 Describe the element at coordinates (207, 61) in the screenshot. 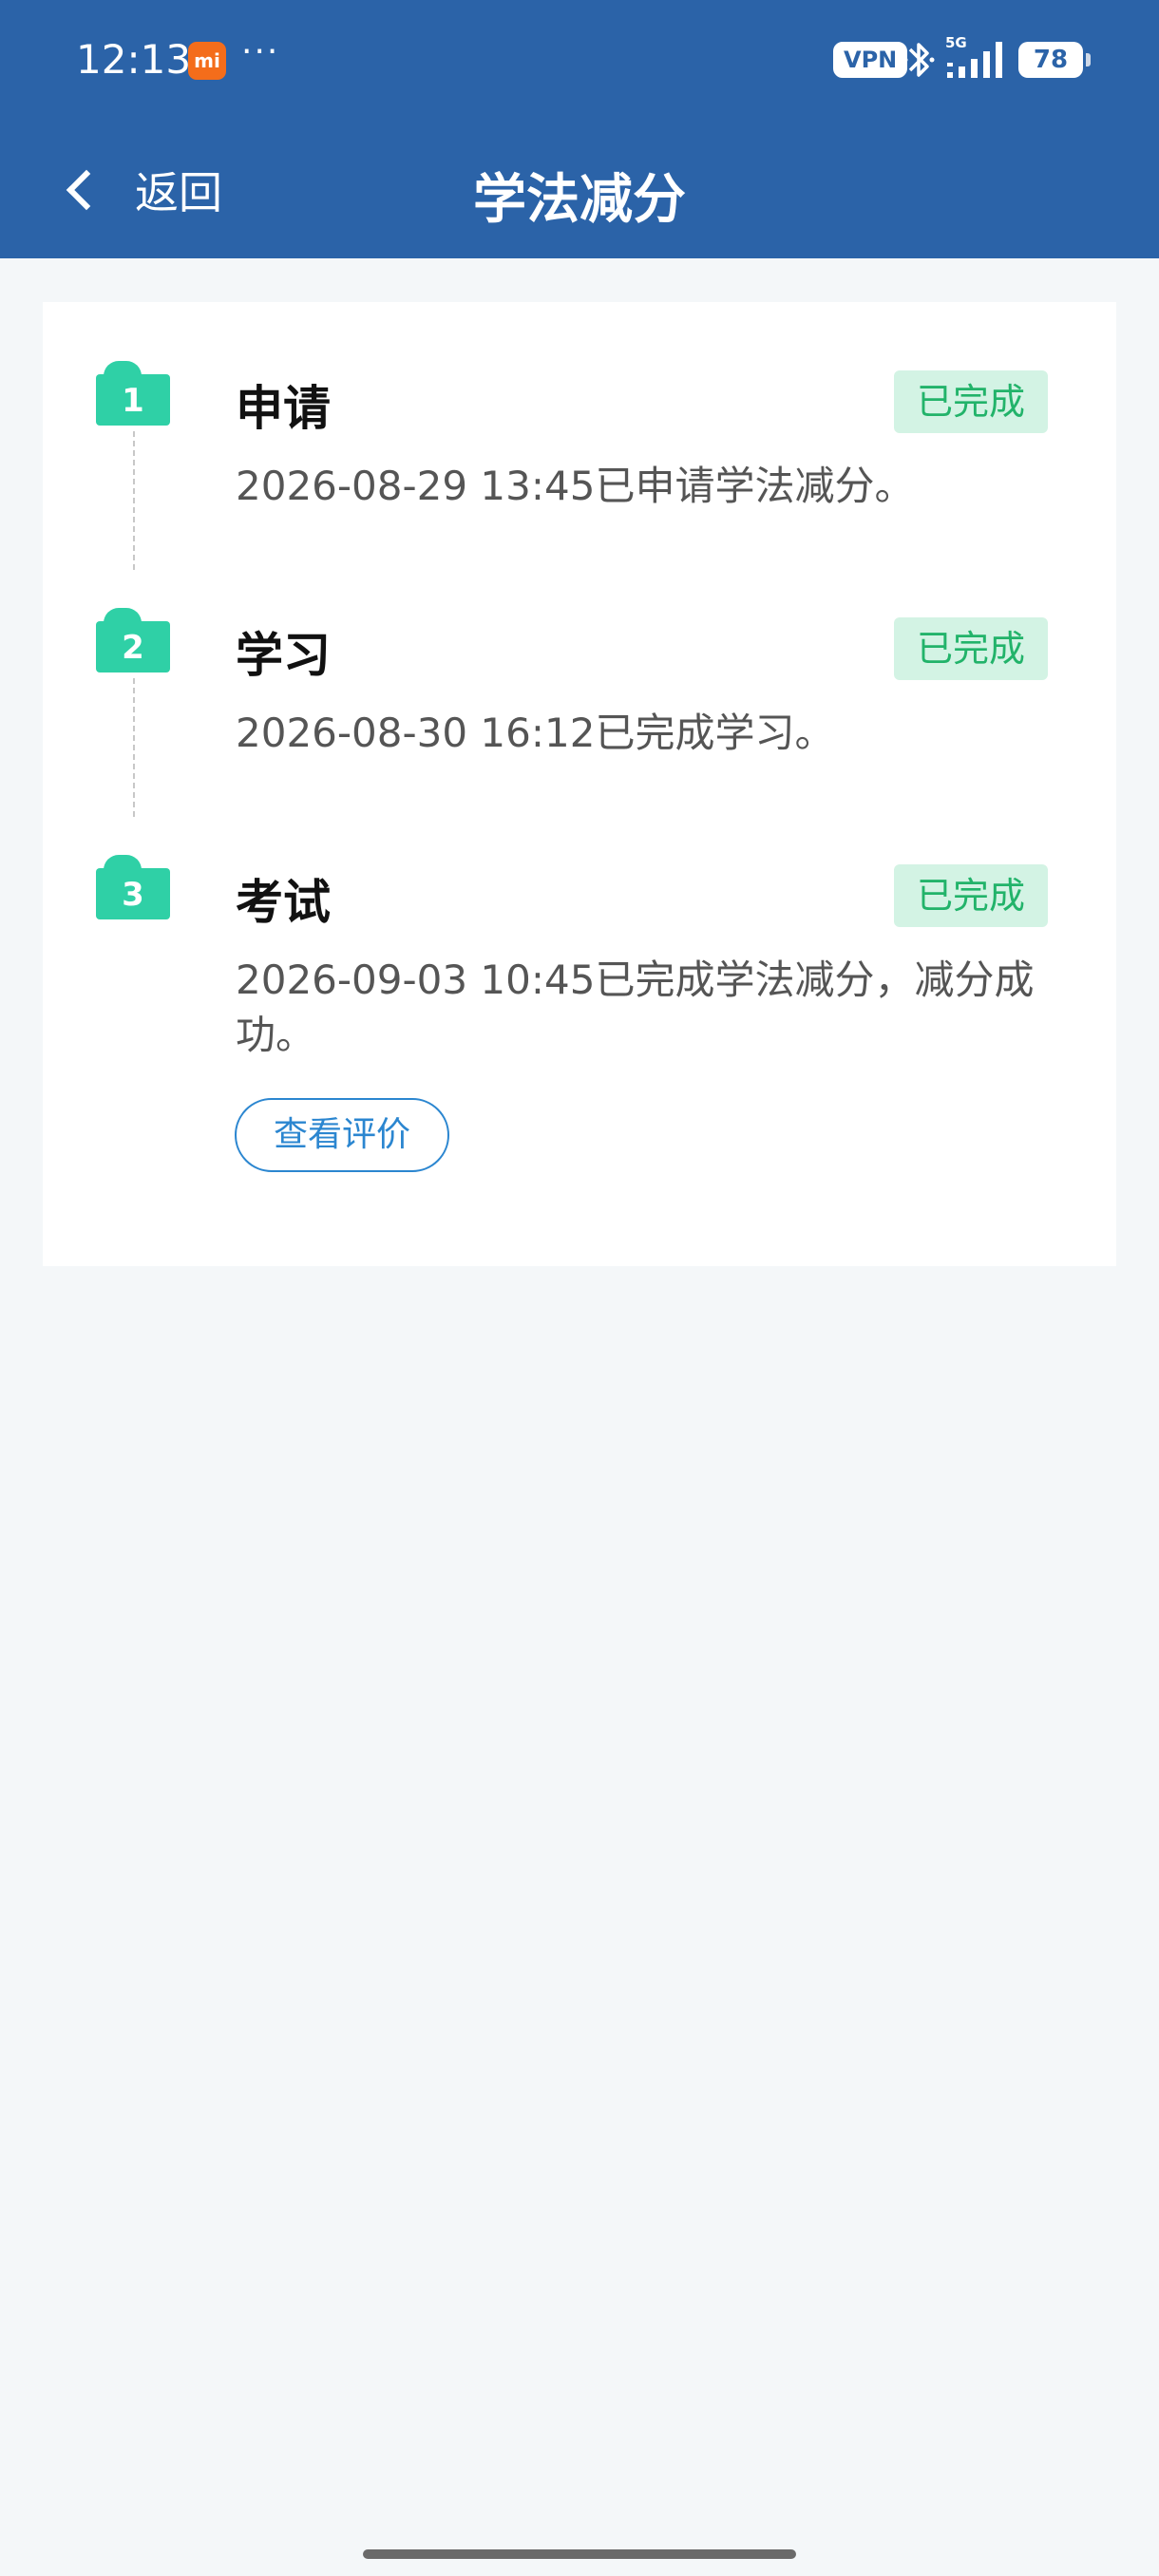

I see `mi-app-icon: mi` at that location.